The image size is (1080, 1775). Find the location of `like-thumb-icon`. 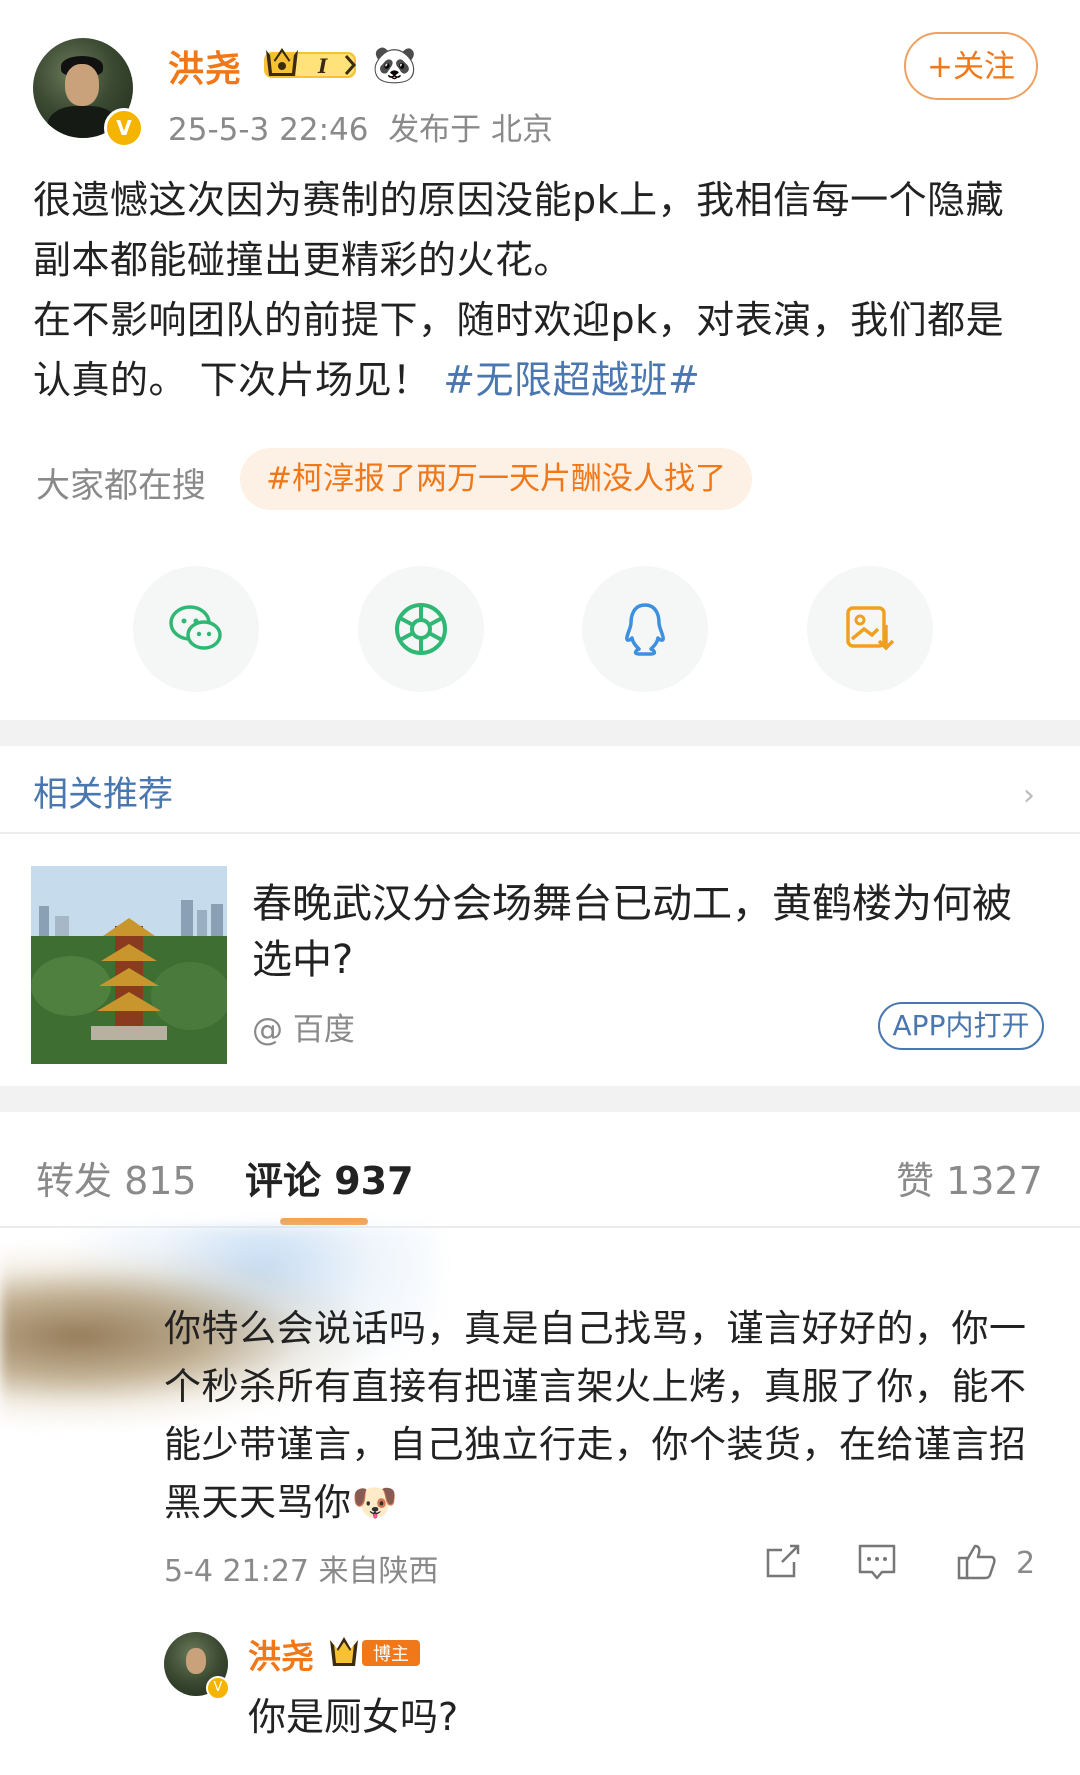

like-thumb-icon is located at coordinates (977, 1562).